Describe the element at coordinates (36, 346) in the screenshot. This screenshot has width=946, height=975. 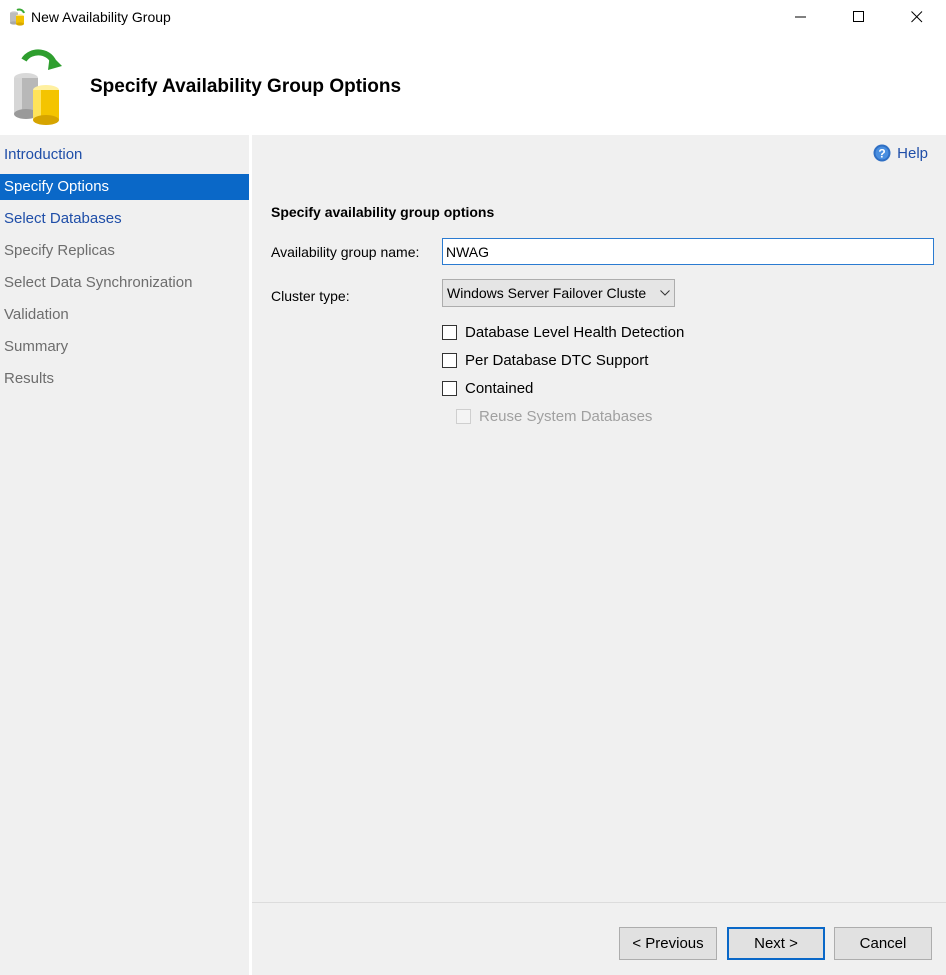
I see `sidebar-item-summary: Summary` at that location.